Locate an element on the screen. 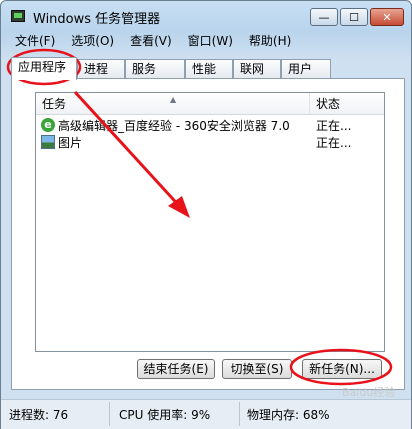  process-count: 进程数: 76 is located at coordinates (39, 415).